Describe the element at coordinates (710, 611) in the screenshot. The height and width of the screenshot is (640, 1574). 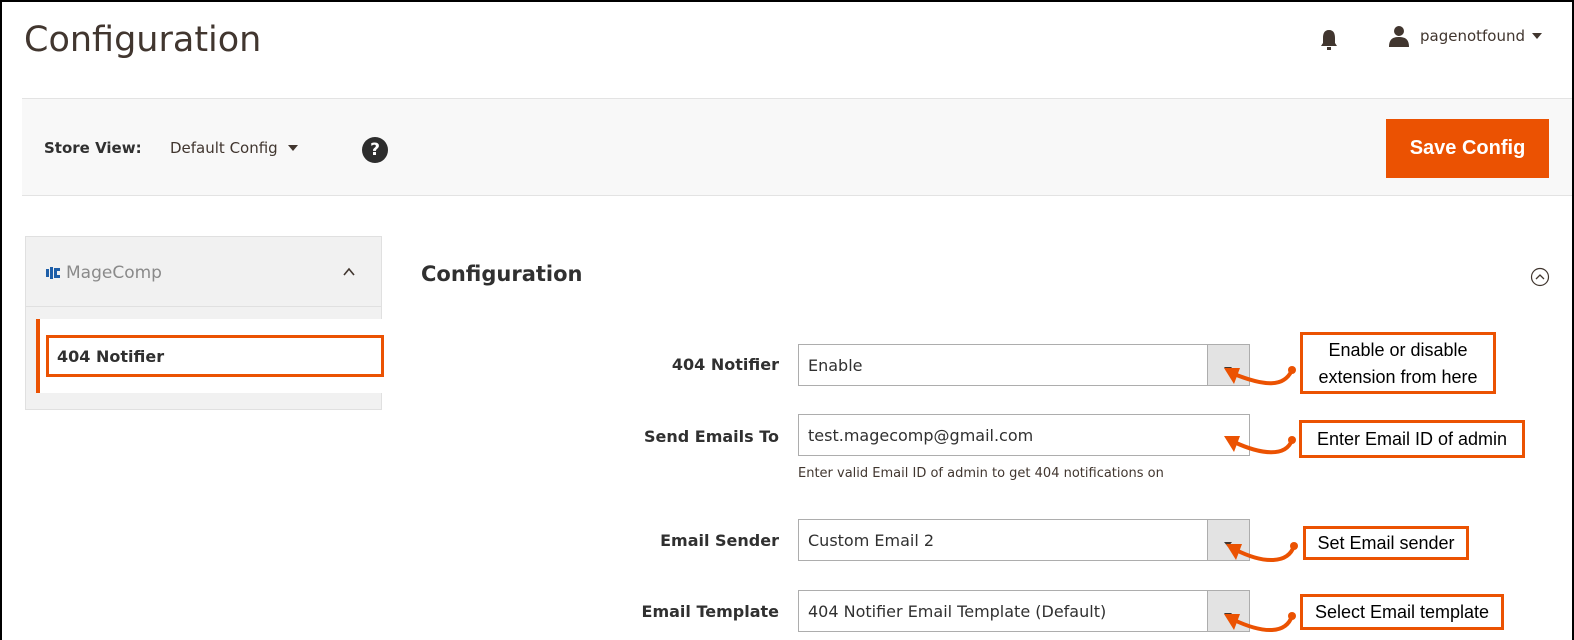
I see `field-label-email-template: Email Template` at that location.